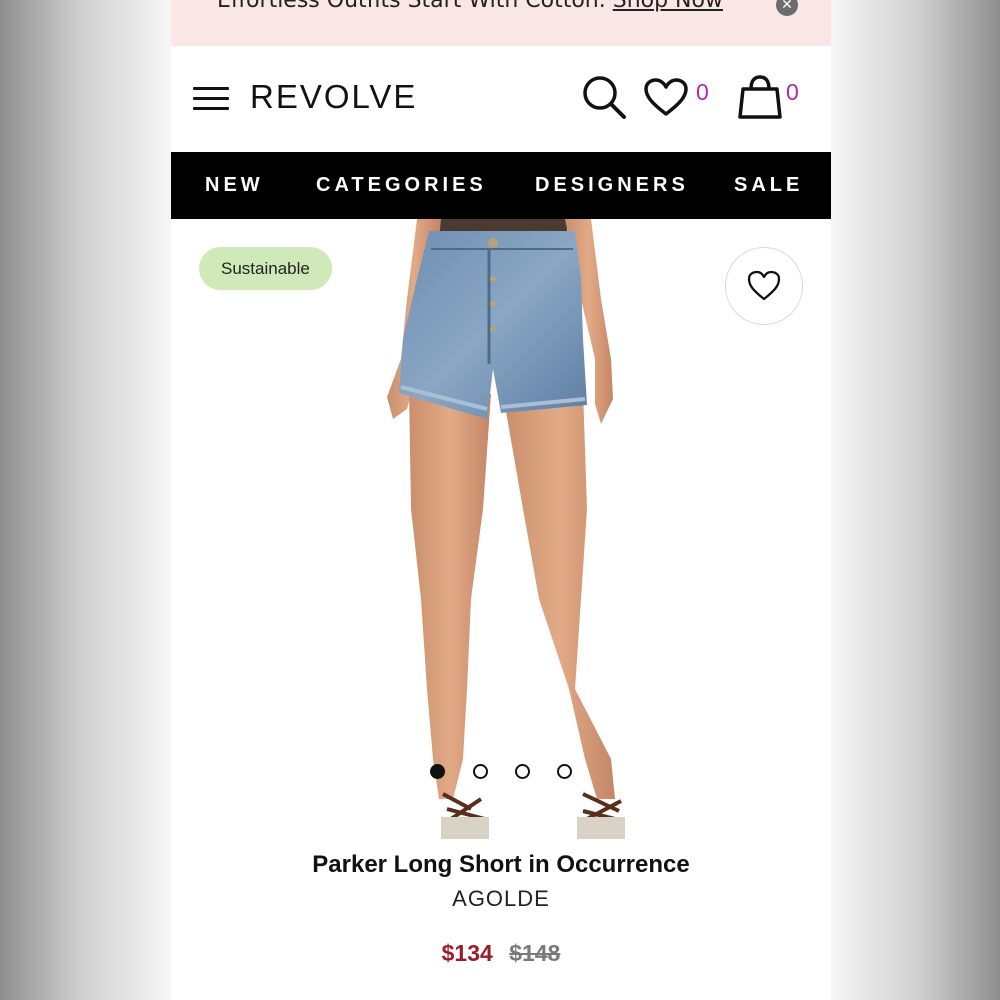  I want to click on original-price: $148, so click(535, 953).